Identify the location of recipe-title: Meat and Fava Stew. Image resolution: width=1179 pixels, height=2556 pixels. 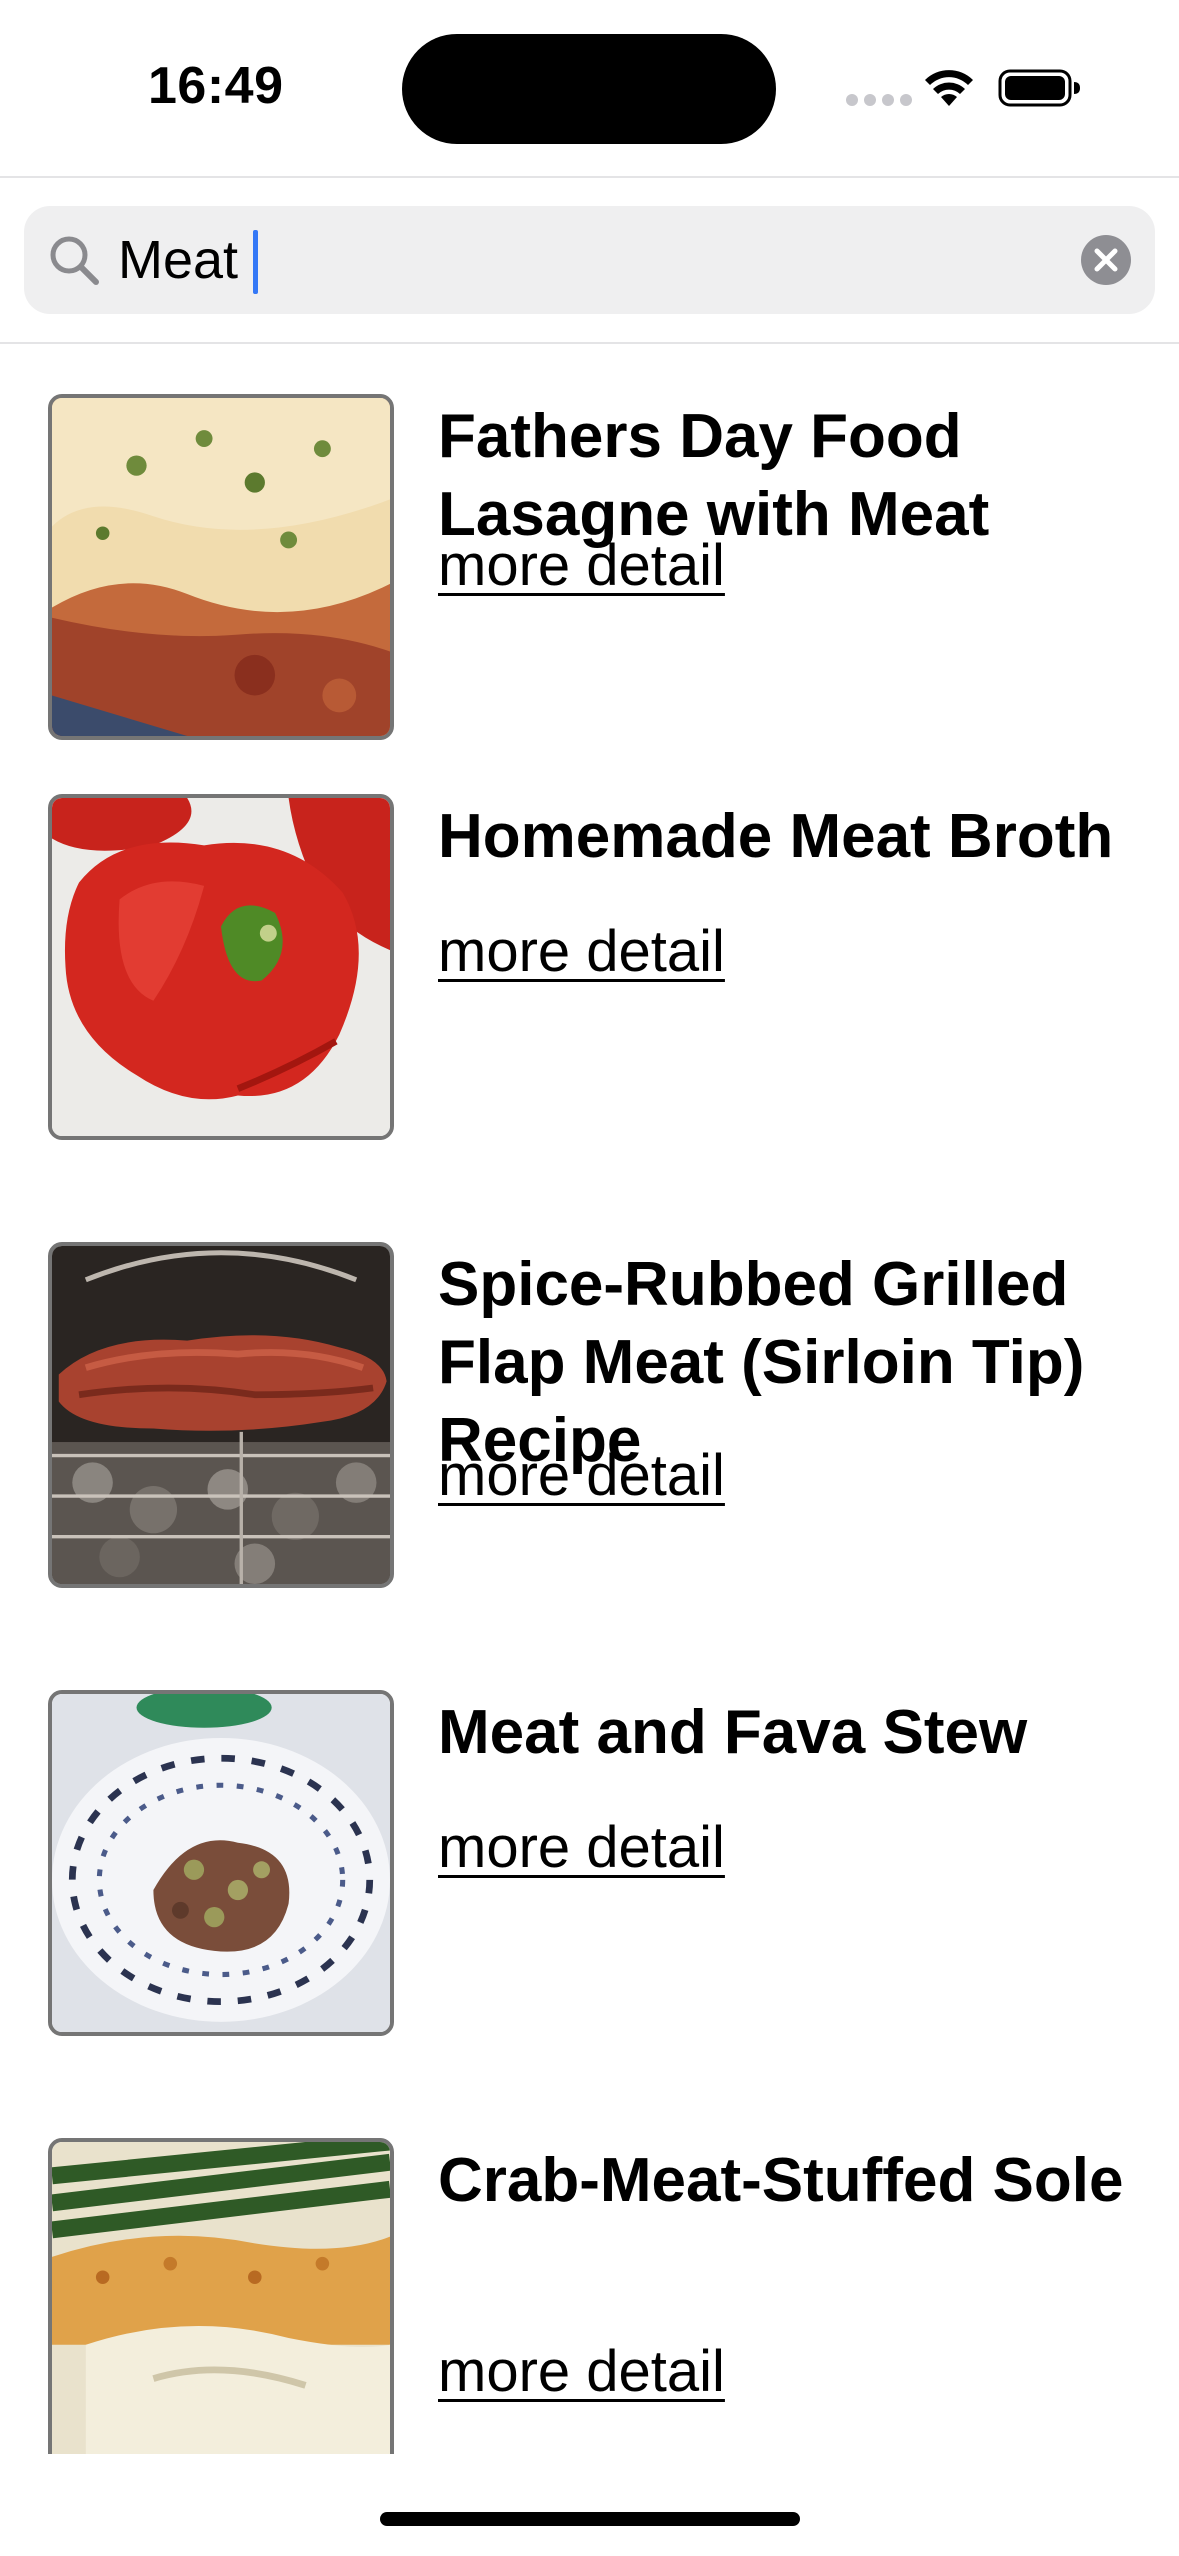
(733, 1732).